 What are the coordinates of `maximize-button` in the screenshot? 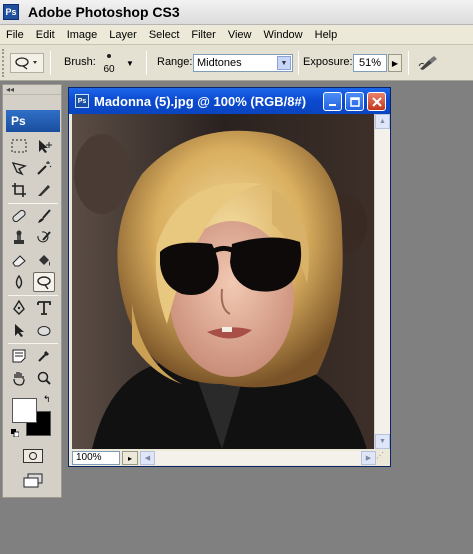 It's located at (354, 101).